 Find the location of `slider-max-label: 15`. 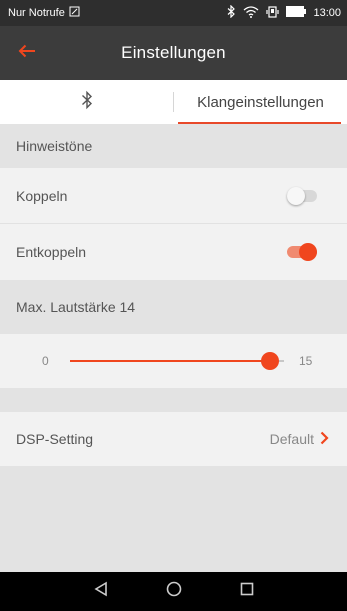

slider-max-label: 15 is located at coordinates (306, 361).